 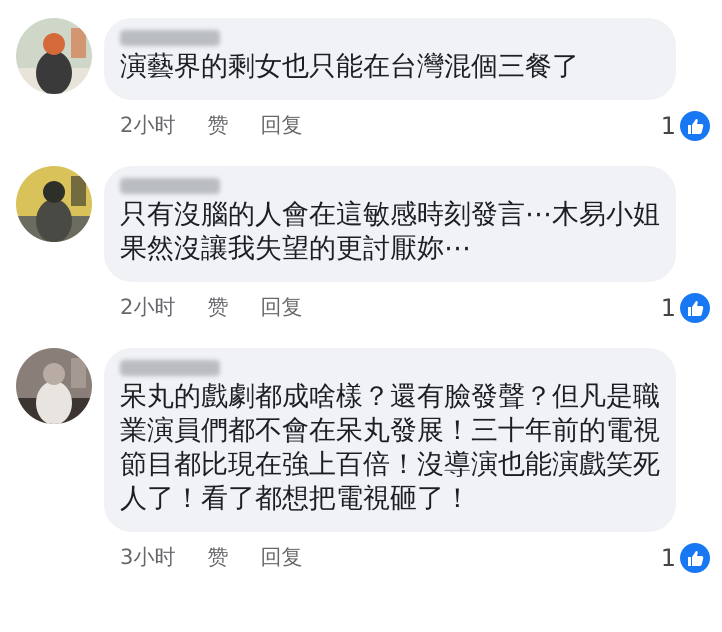 What do you see at coordinates (390, 232) in the screenshot?
I see `comment-text: 只有沒腦的人會在這敏感時刻發言⋯木易小姐果然沒讓我失望的更討厭妳⋯` at bounding box center [390, 232].